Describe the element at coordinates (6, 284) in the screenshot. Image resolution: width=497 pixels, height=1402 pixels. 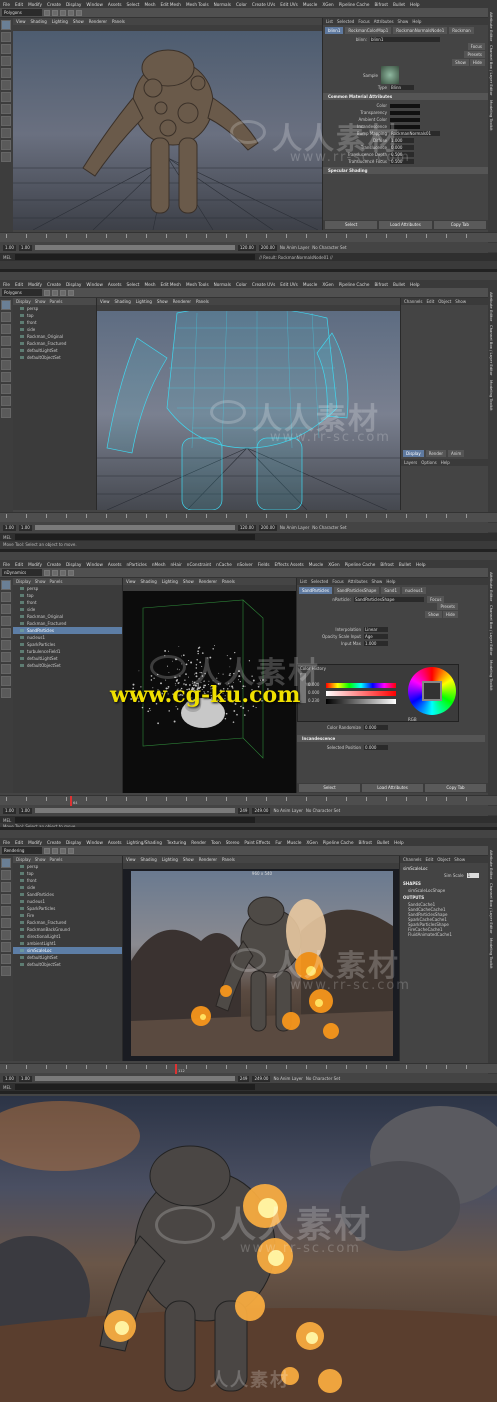
I see `menu-item: File` at that location.